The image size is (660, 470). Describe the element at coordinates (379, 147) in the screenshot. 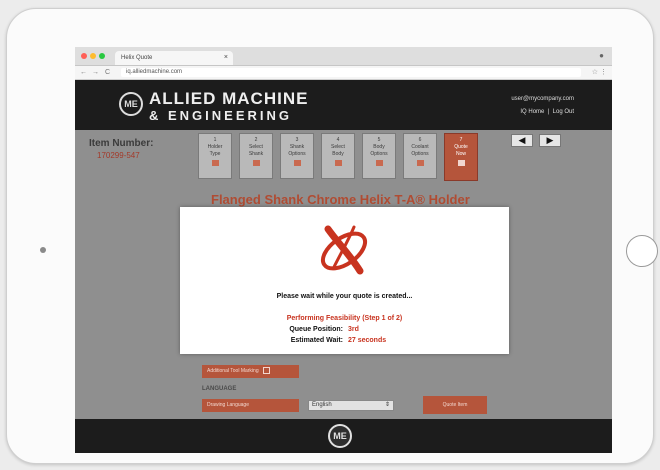

I see `step-label-line1: Body` at that location.